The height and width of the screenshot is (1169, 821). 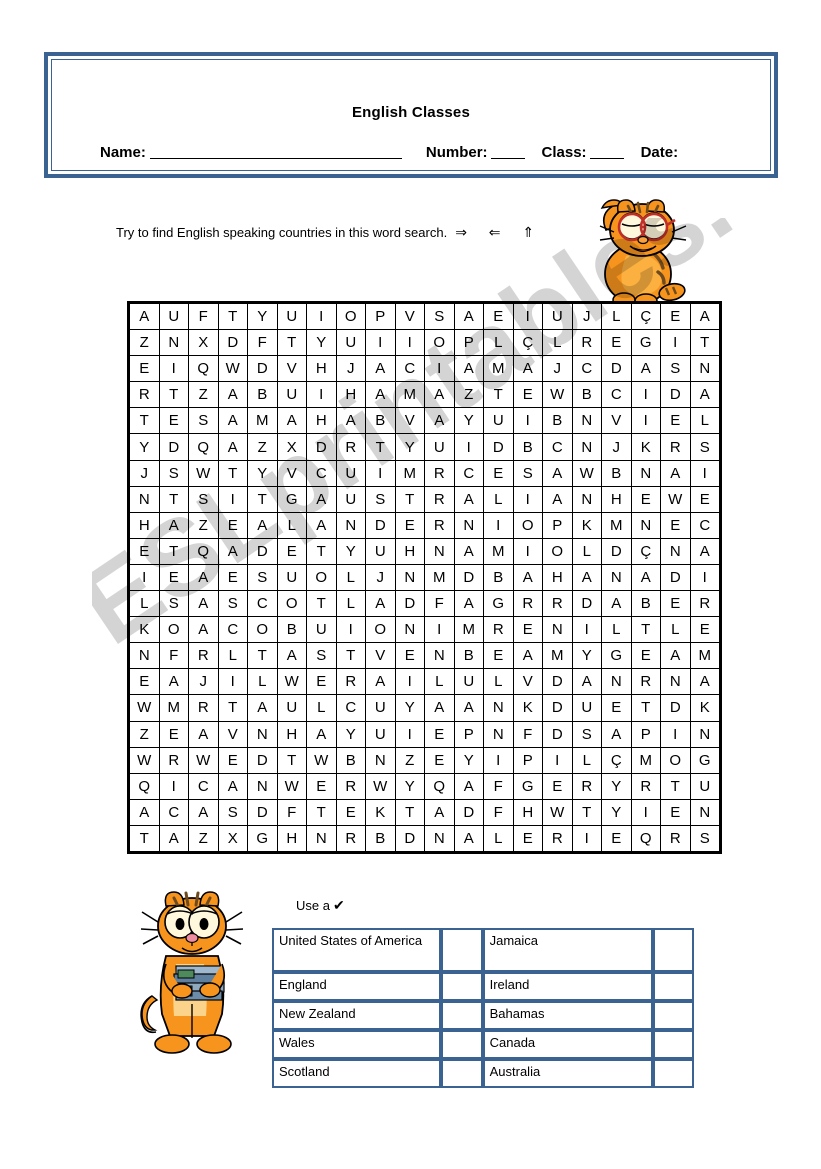 What do you see at coordinates (380, 316) in the screenshot?
I see `wordsearch-cell: P` at bounding box center [380, 316].